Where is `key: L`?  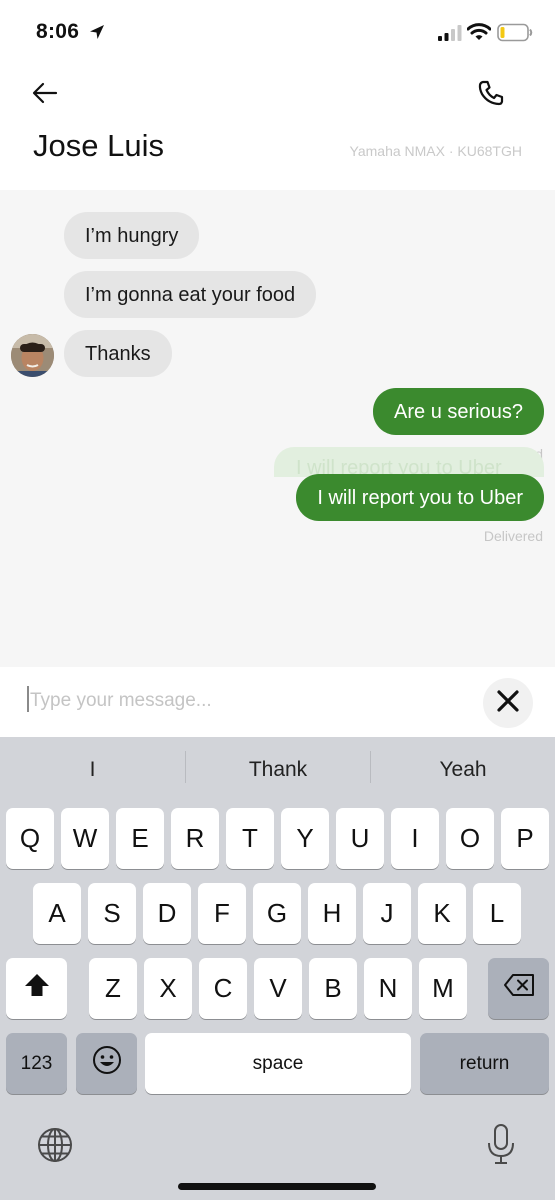 key: L is located at coordinates (497, 913).